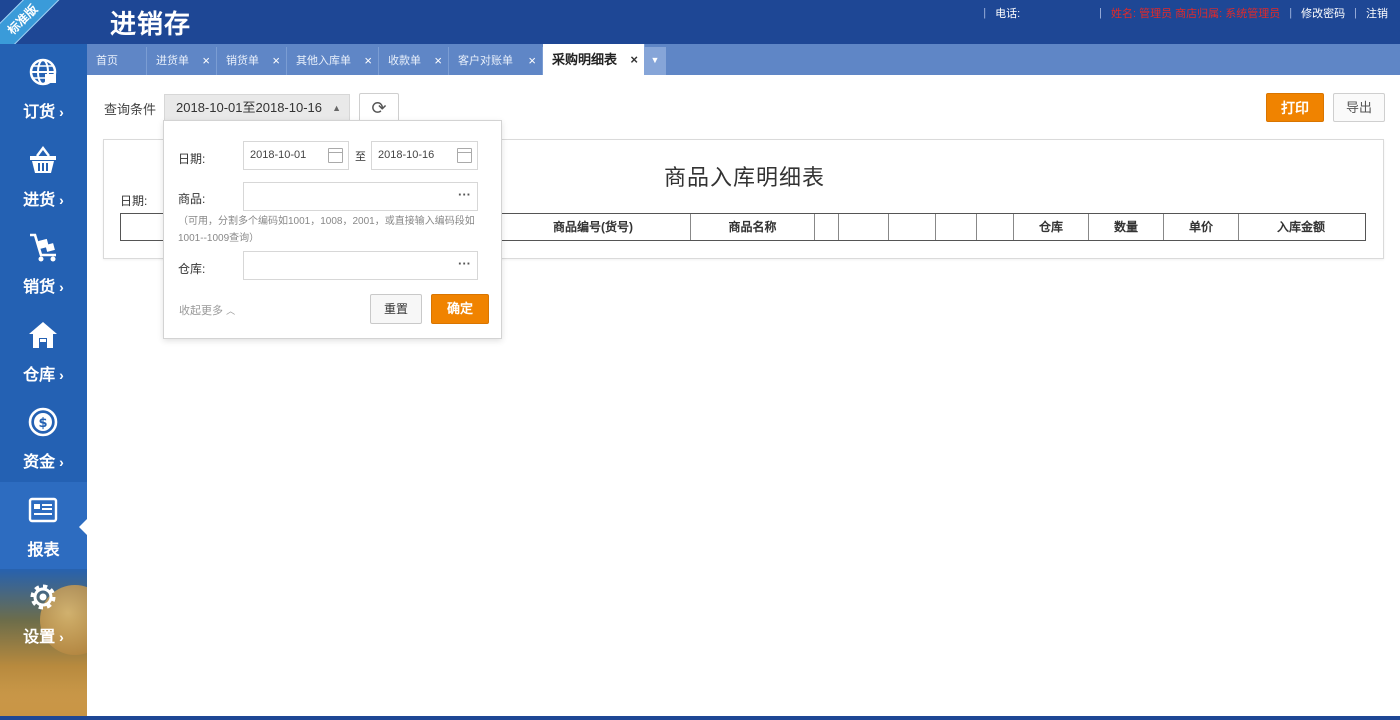  I want to click on sidebar-item-label: 进货 ›, so click(43, 198).